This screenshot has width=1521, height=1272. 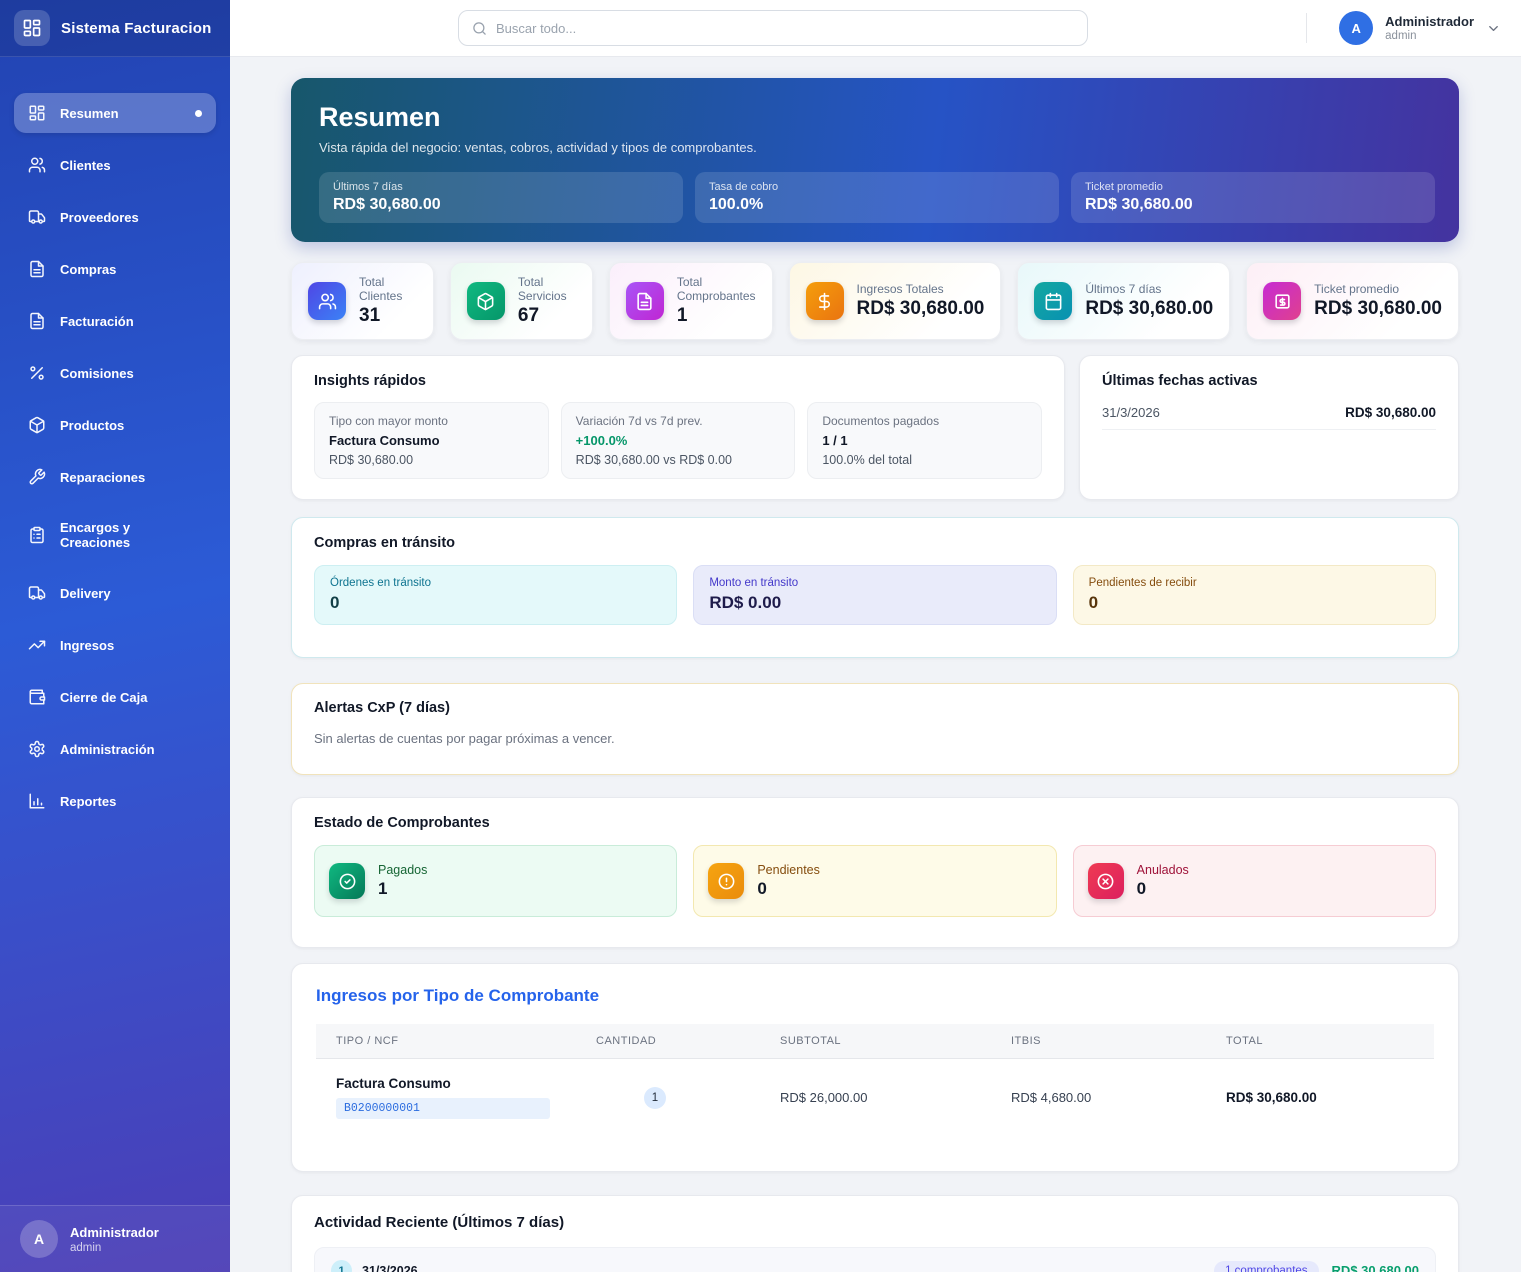 I want to click on stat-label: Últimos 7 días, so click(x=1123, y=289).